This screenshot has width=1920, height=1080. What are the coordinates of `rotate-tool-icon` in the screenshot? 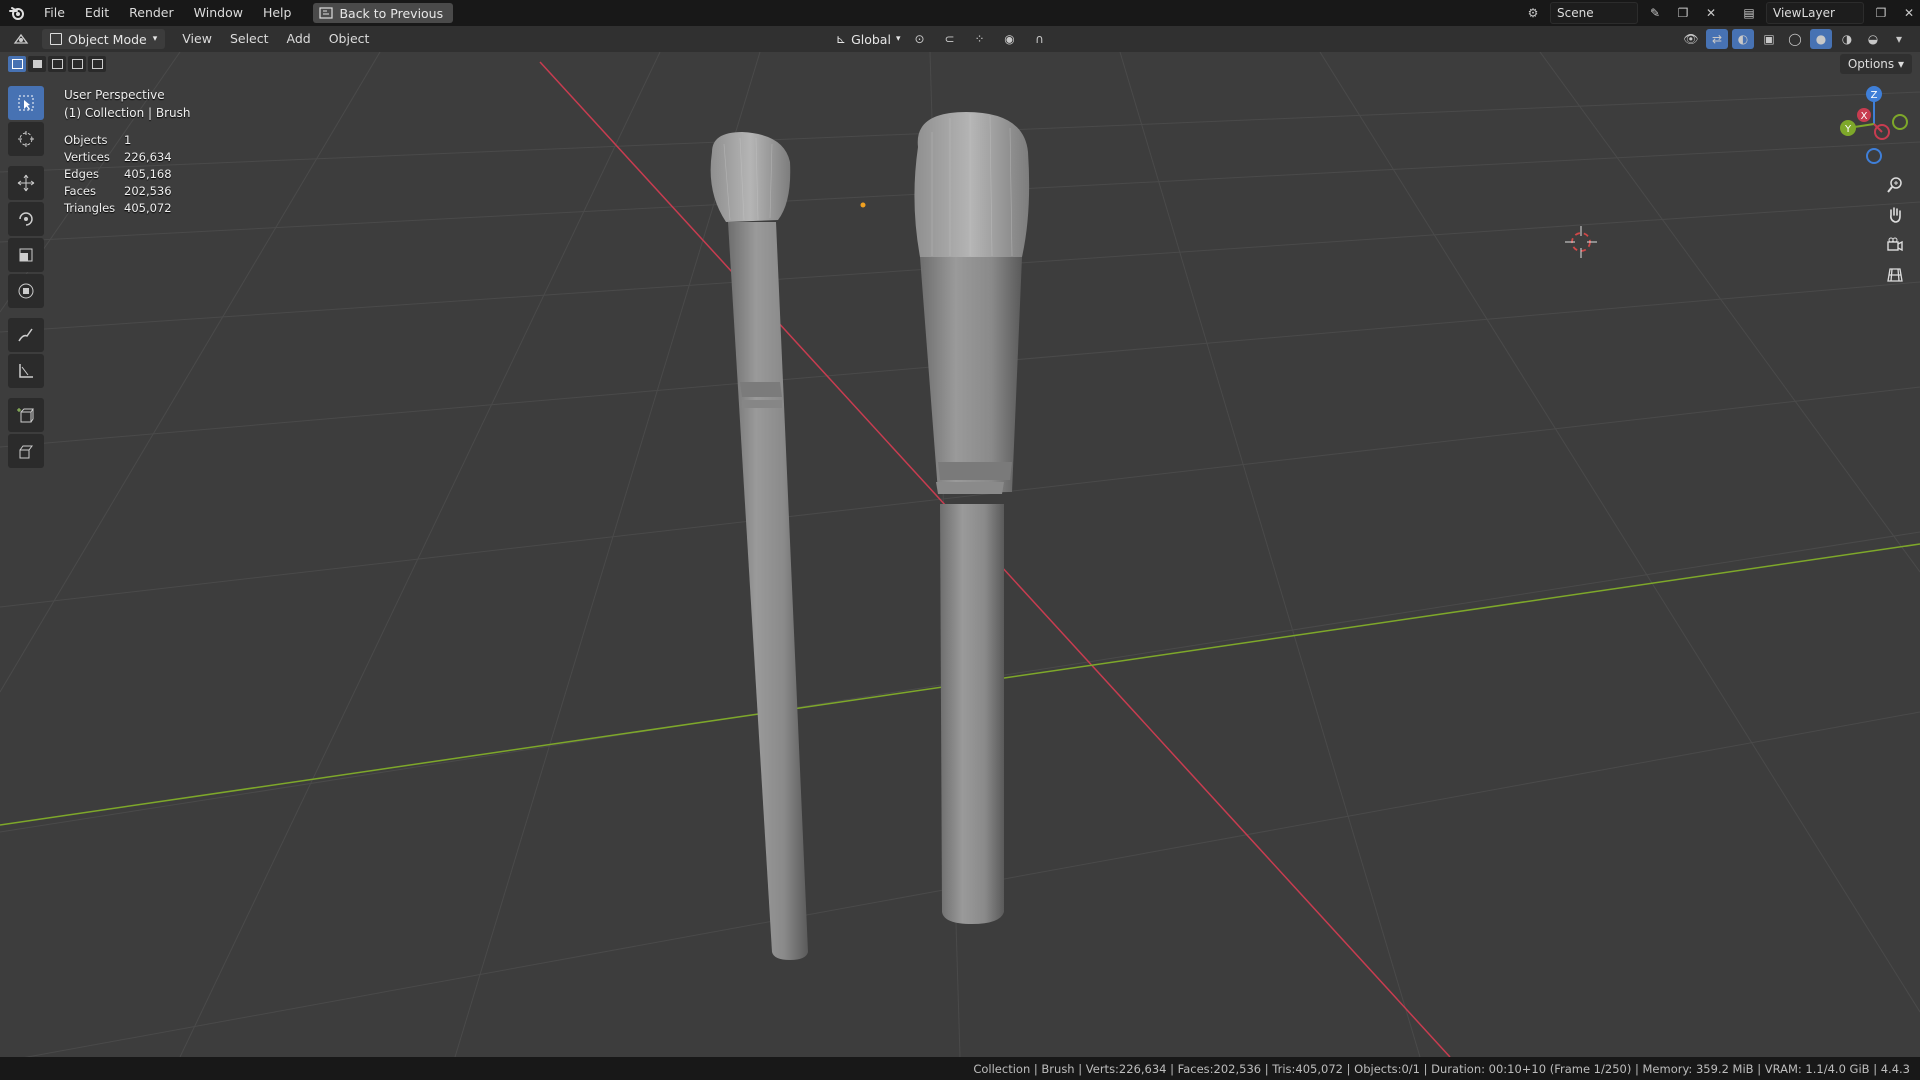 It's located at (26, 219).